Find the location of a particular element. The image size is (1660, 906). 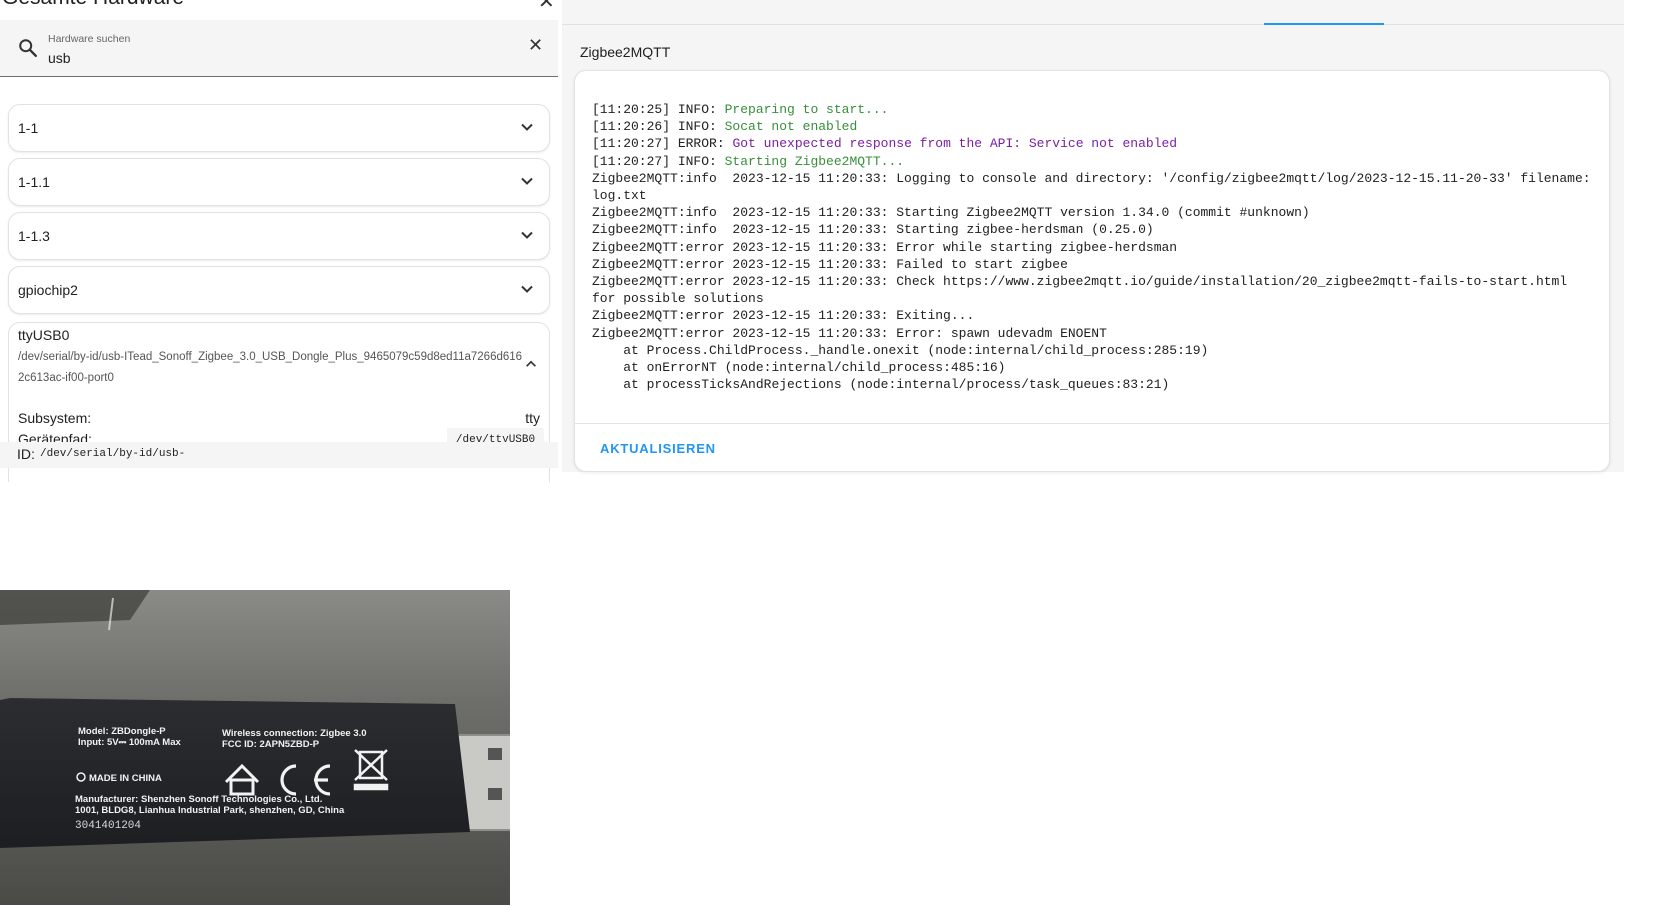

search-input: usb is located at coordinates (59, 58).